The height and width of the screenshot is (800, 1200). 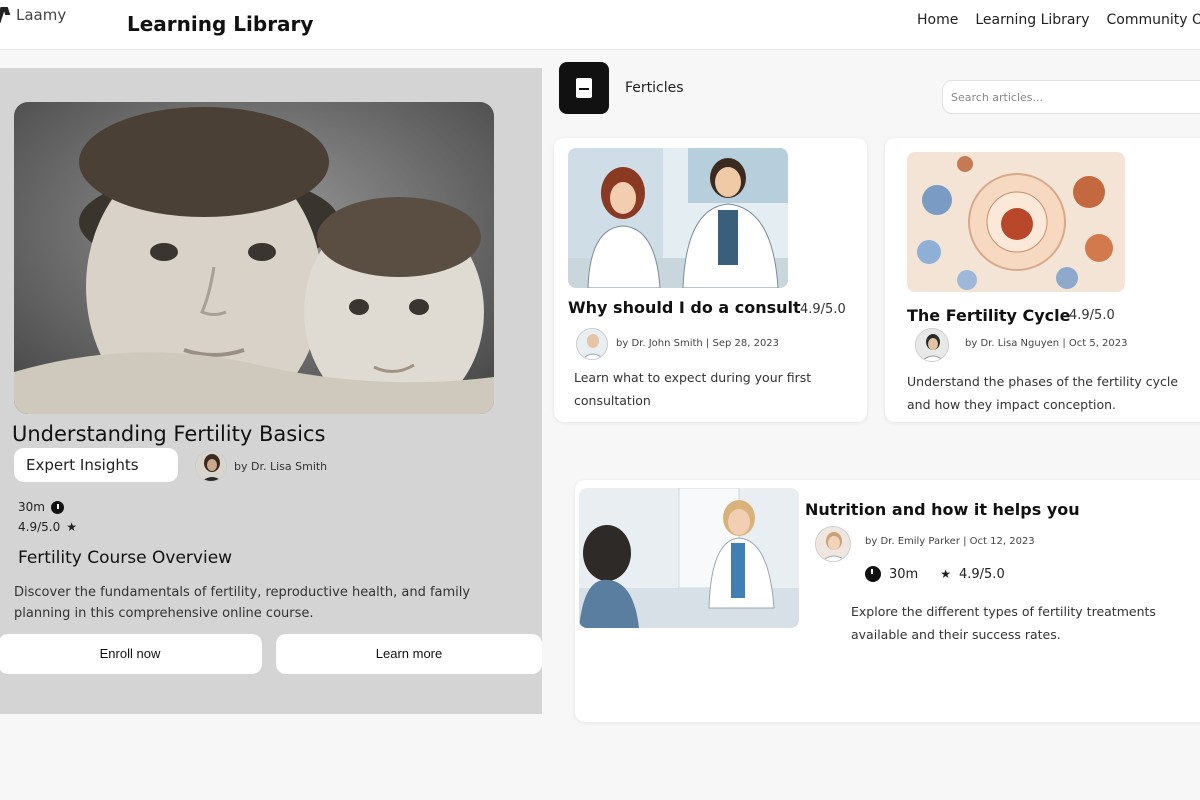 I want to click on learn-more-button: Learn more, so click(x=409, y=654).